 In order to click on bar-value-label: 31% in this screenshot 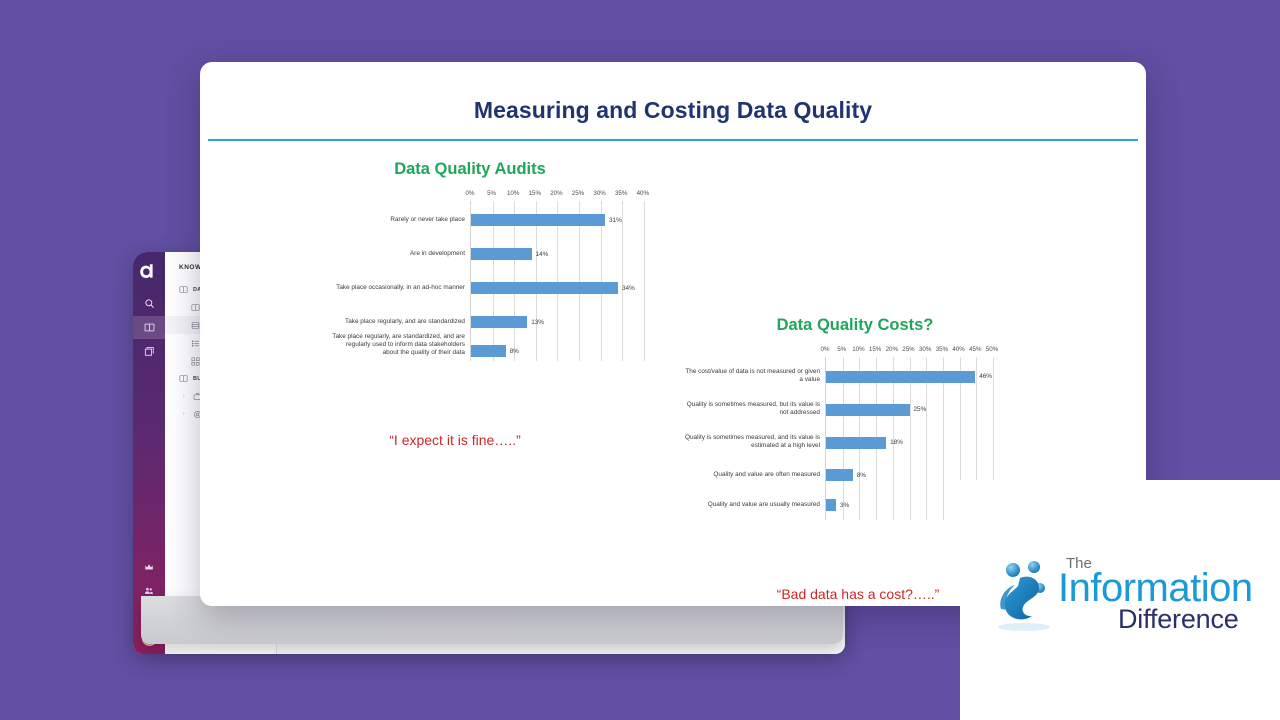, I will do `click(615, 220)`.